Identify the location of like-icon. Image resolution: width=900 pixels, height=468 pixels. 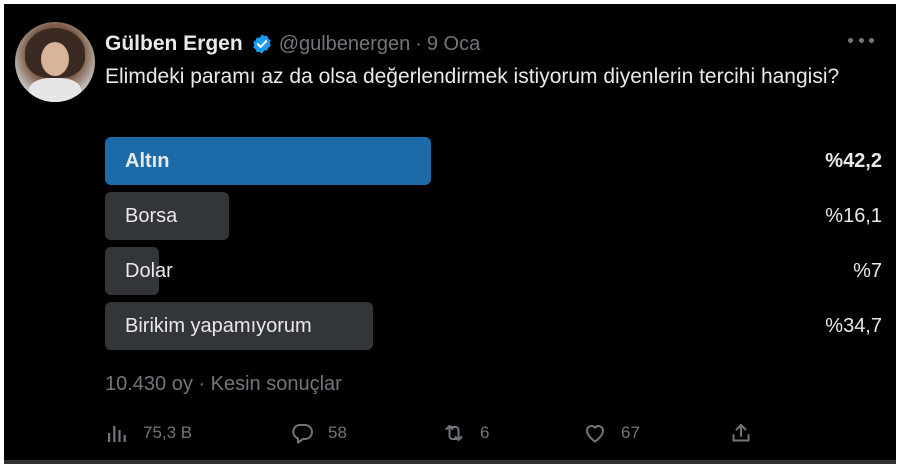
(595, 434).